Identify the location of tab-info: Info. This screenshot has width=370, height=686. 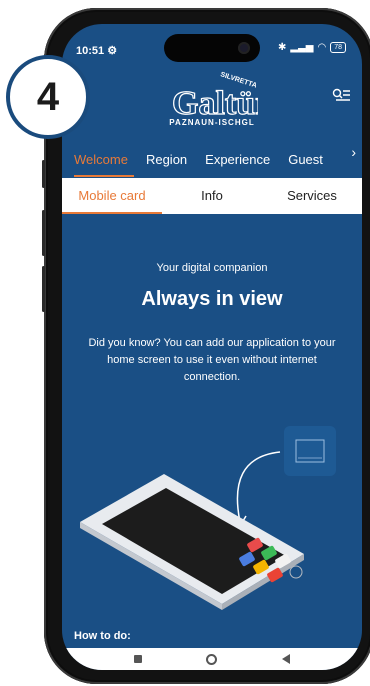
(212, 196).